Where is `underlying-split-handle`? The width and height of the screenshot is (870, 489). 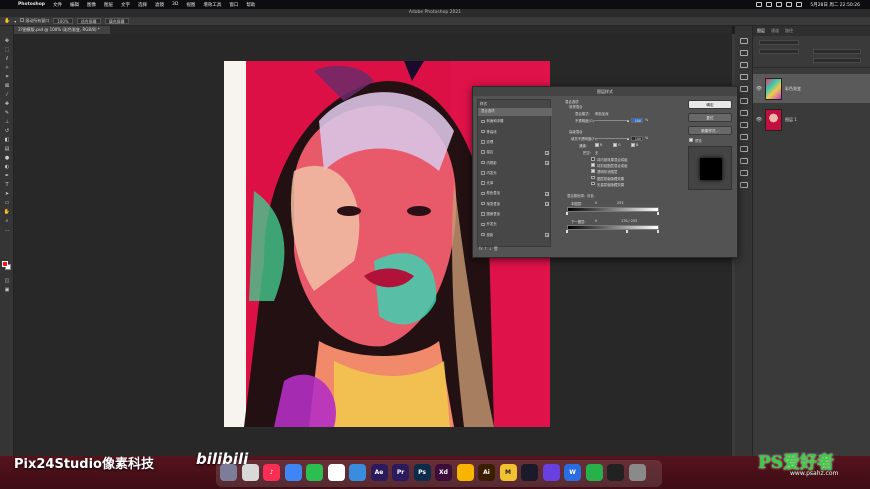 underlying-split-handle is located at coordinates (627, 231).